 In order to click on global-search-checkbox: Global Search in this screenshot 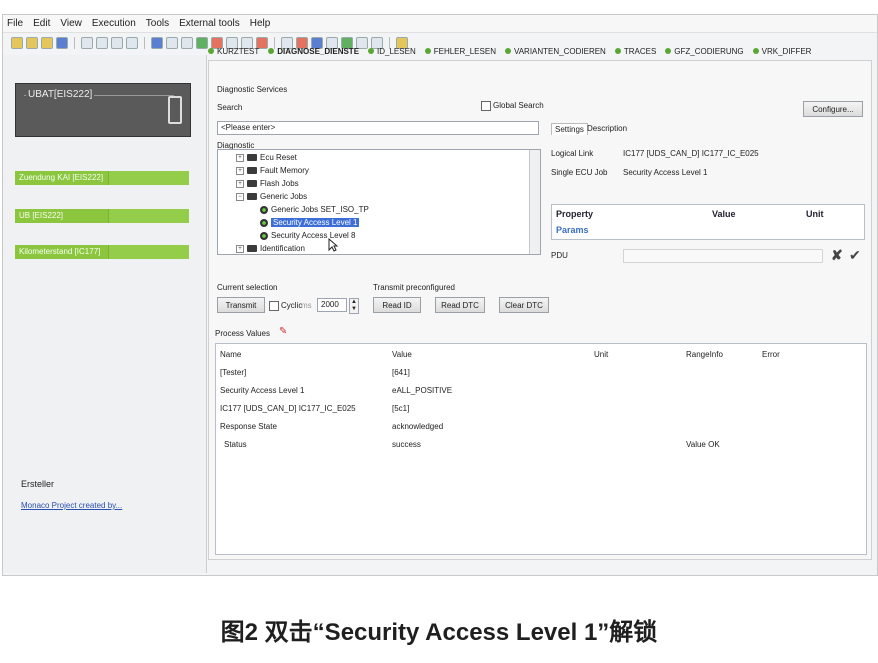, I will do `click(512, 106)`.